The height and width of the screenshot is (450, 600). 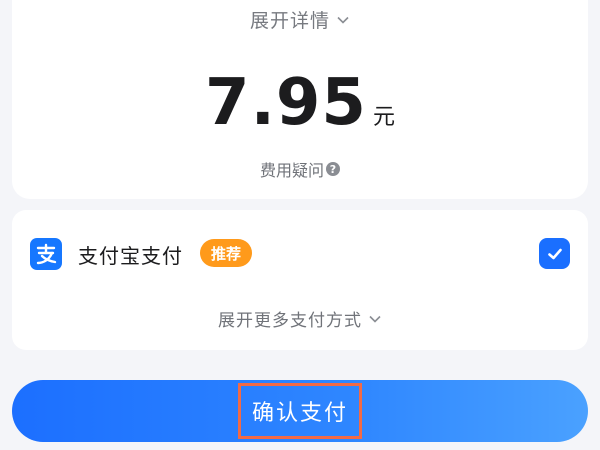 What do you see at coordinates (130, 256) in the screenshot?
I see `payment-method-name: 支付宝支付` at bounding box center [130, 256].